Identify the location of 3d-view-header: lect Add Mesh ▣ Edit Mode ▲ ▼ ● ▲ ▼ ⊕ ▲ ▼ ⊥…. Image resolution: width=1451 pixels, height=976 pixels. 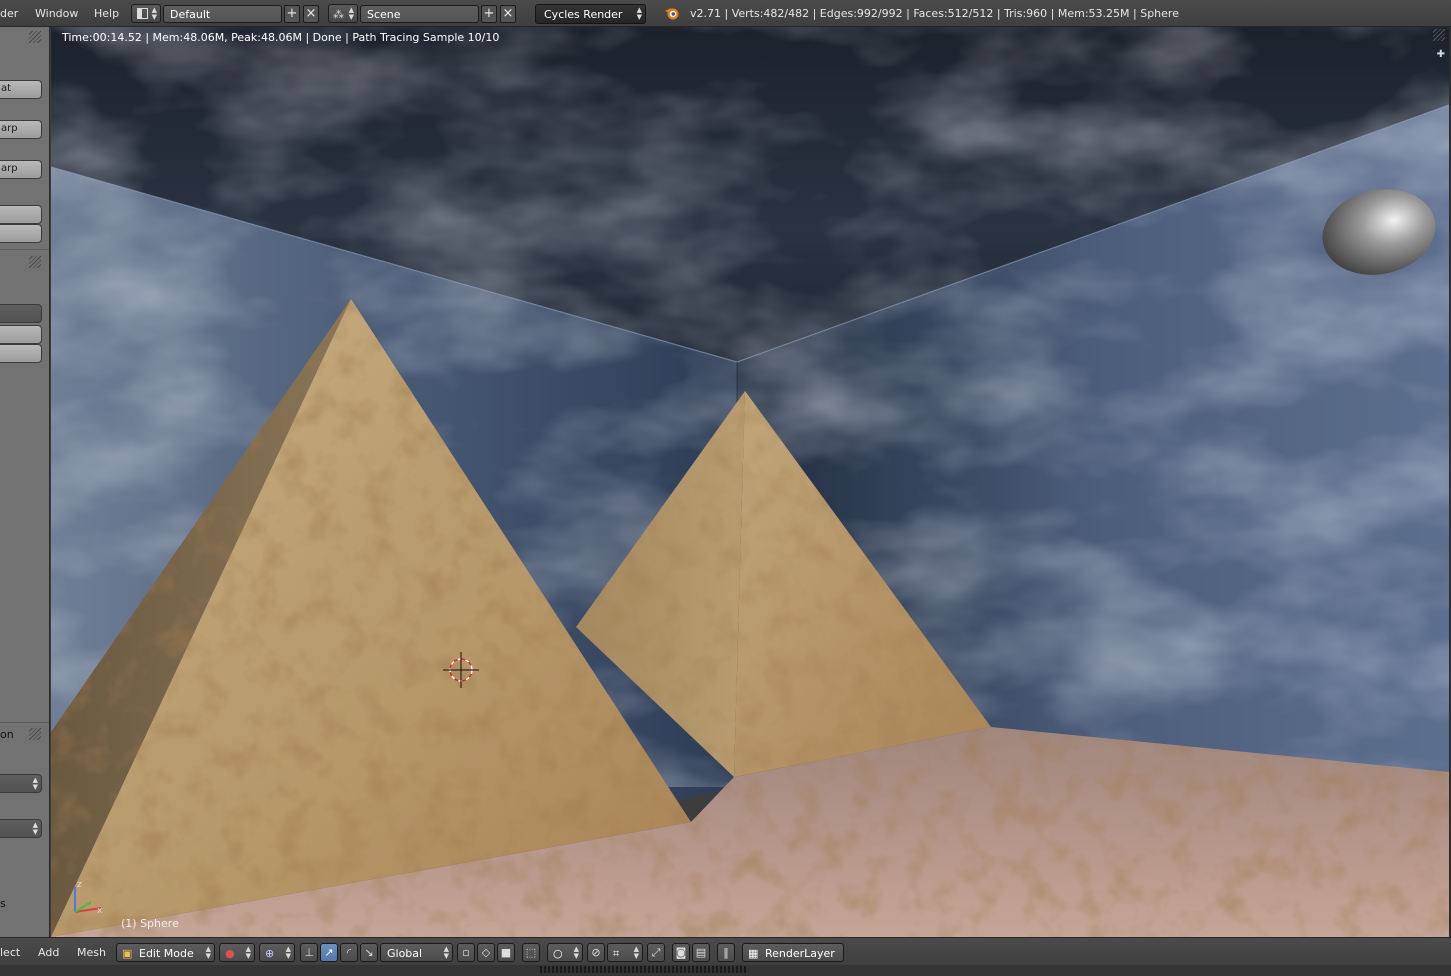
(725, 951).